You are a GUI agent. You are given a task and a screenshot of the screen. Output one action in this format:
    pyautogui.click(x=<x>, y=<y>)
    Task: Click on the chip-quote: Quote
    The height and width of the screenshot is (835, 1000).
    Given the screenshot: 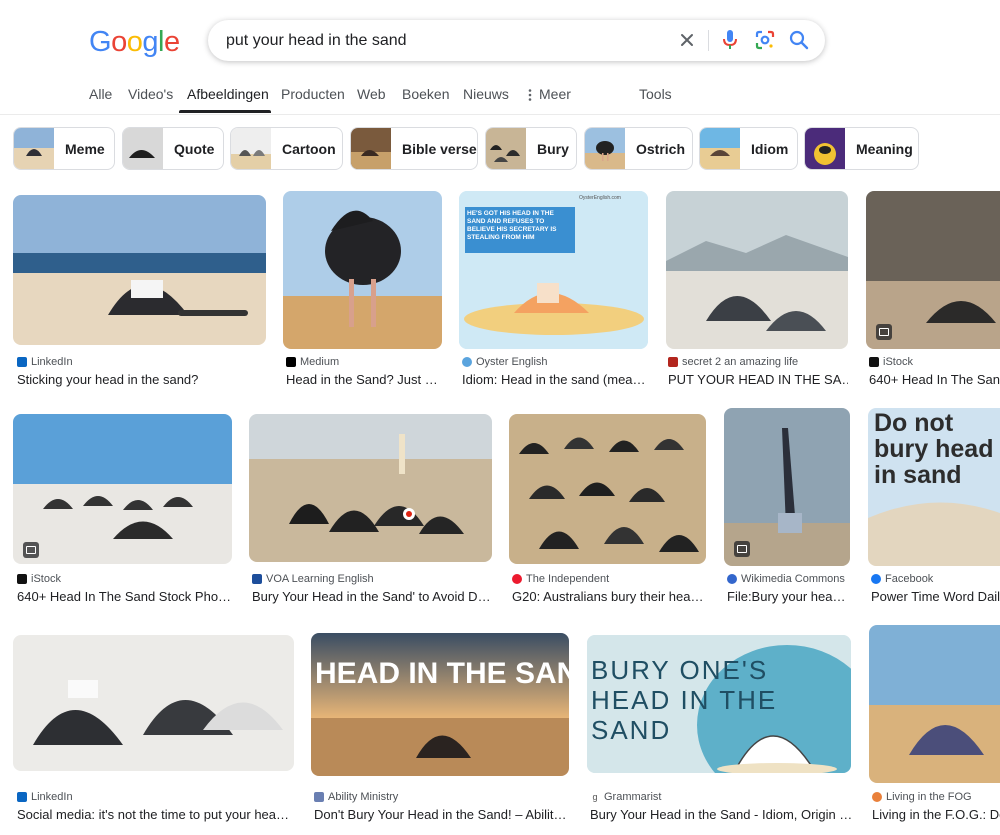 What is the action you would take?
    pyautogui.click(x=173, y=148)
    